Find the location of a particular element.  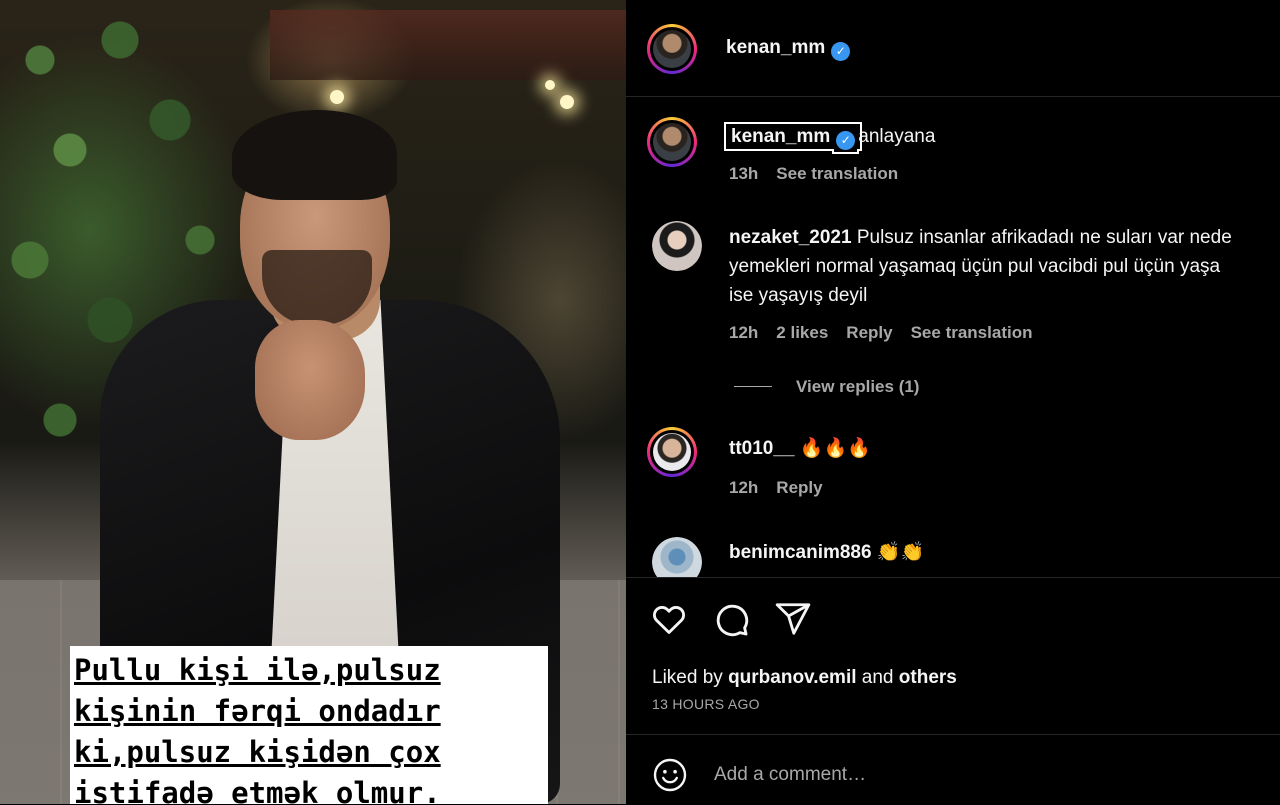

author-avatar is located at coordinates (672, 49).